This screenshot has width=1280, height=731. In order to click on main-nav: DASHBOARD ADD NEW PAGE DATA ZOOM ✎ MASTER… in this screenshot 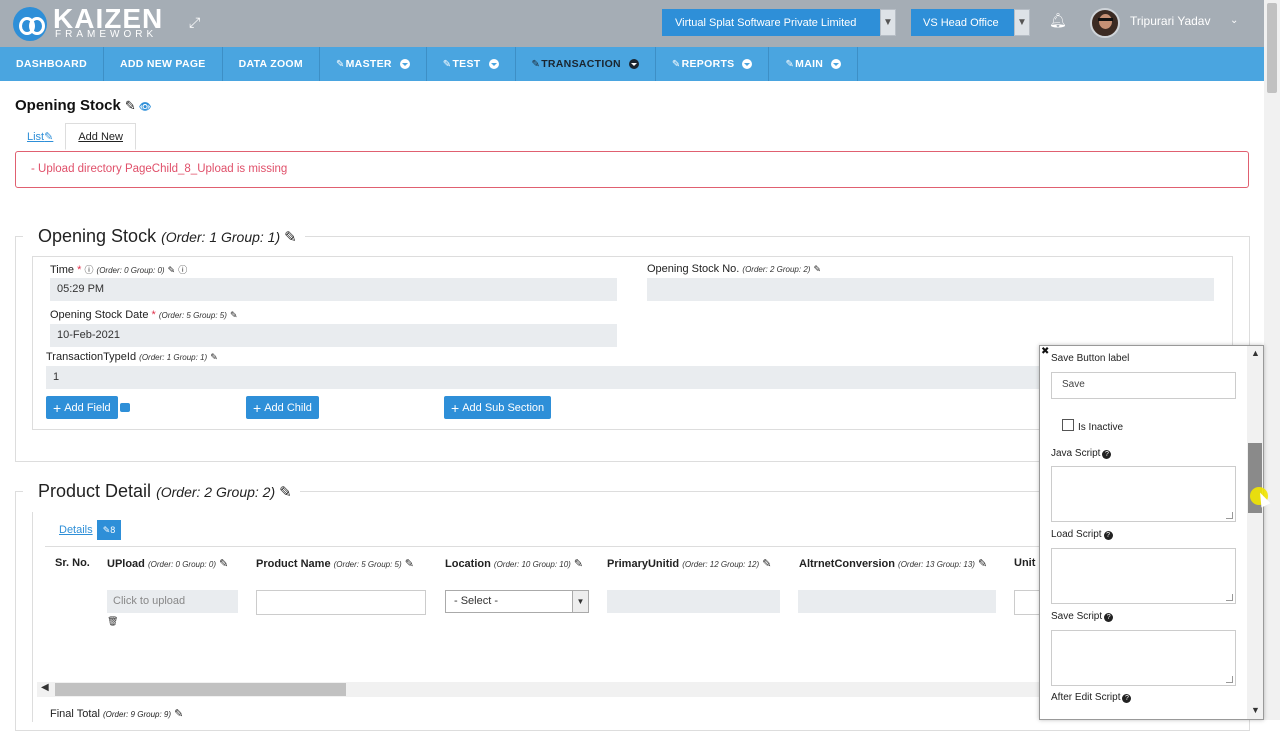, I will do `click(632, 64)`.